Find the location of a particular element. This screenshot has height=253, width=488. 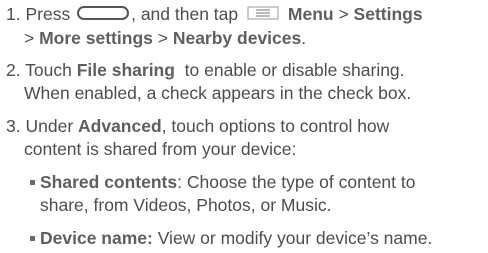

bullet-shared-contents-line-2: share, from Videos, Photos, or Music. is located at coordinates (185, 205).